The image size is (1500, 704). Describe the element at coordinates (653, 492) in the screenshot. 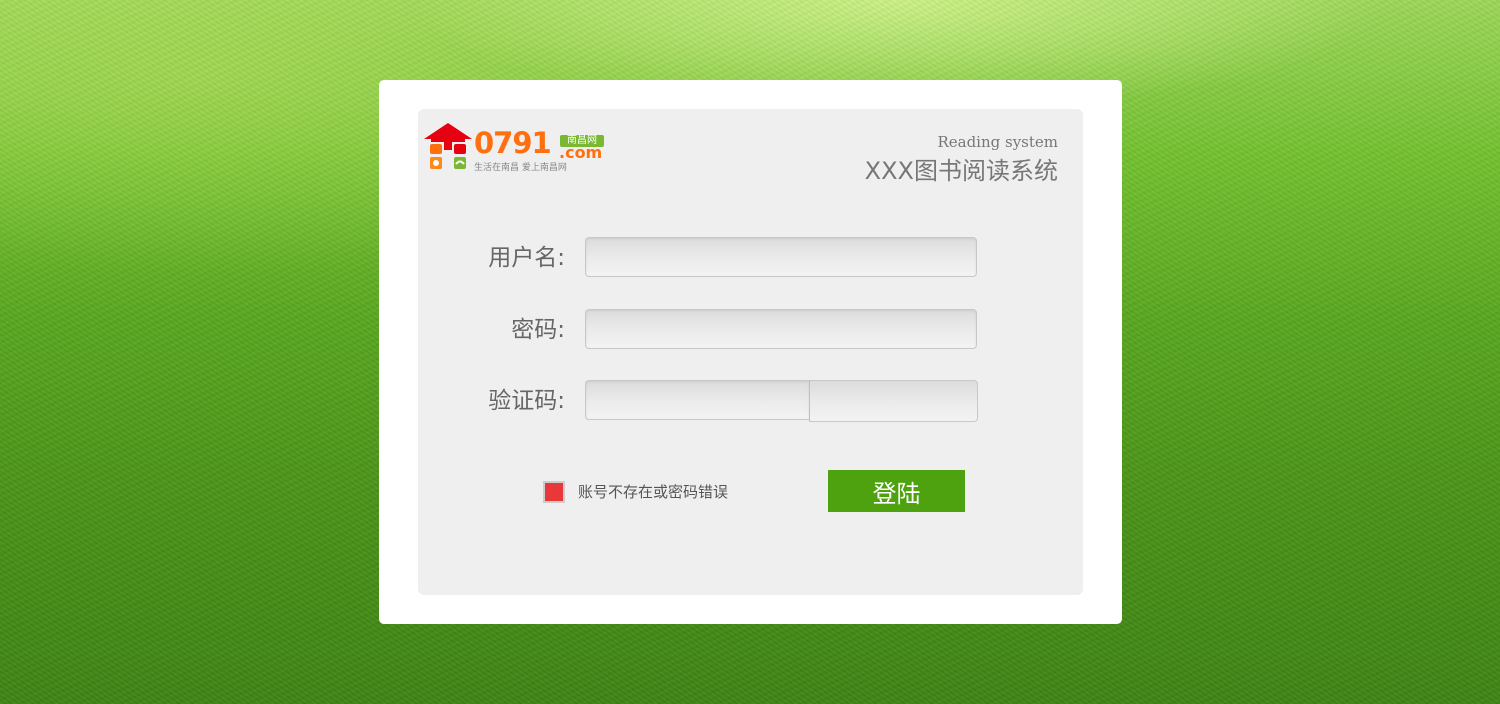

I see `error-message: 账号不存在或密码错误` at that location.